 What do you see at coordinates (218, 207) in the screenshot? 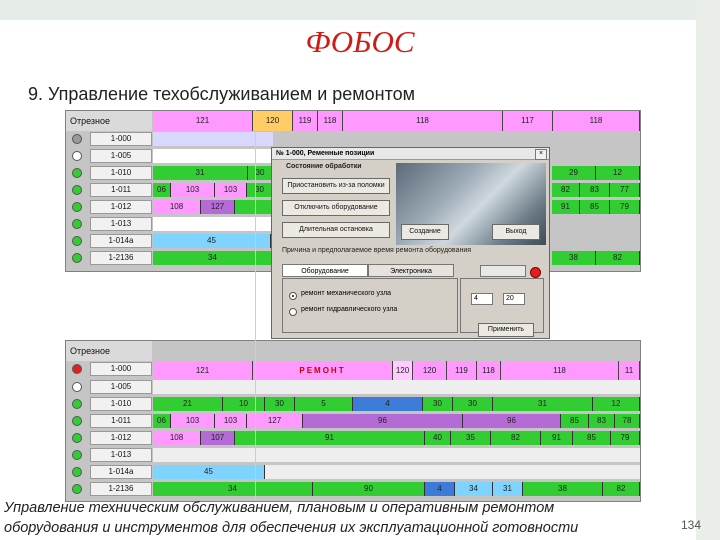
I see `schedule-segment: 127` at bounding box center [218, 207].